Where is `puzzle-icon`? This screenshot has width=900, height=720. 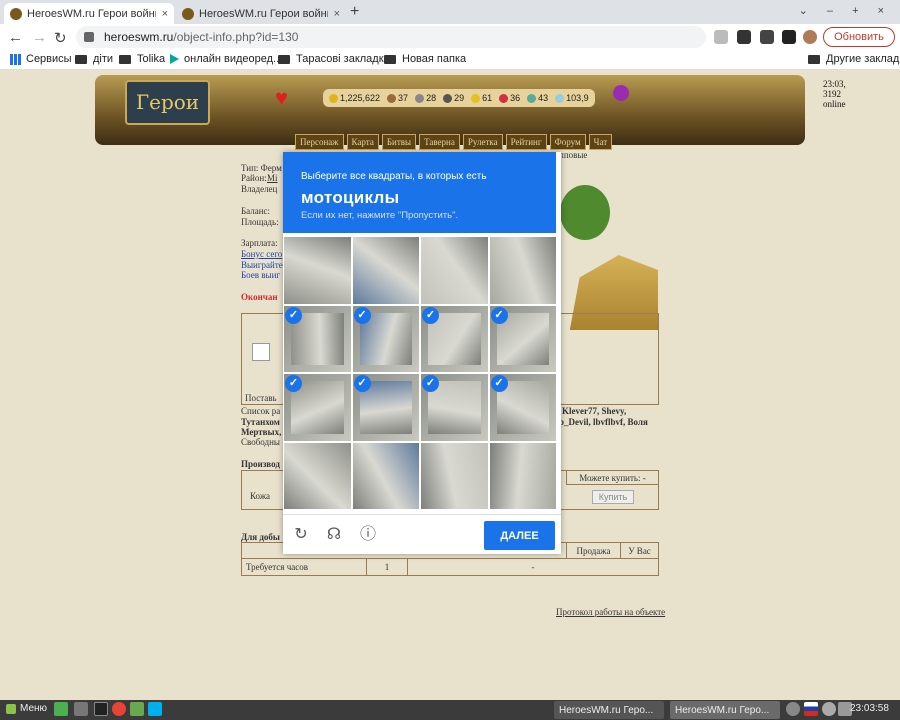 puzzle-icon is located at coordinates (767, 37).